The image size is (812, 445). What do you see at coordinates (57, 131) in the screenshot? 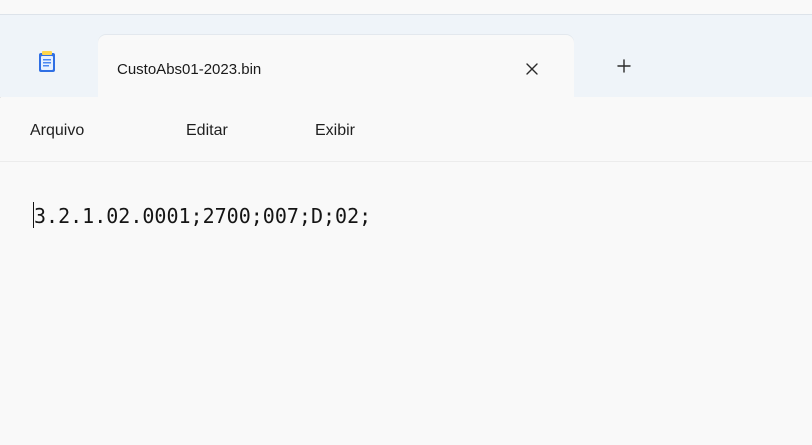
I see `menu-arquivo: Arquivo` at bounding box center [57, 131].